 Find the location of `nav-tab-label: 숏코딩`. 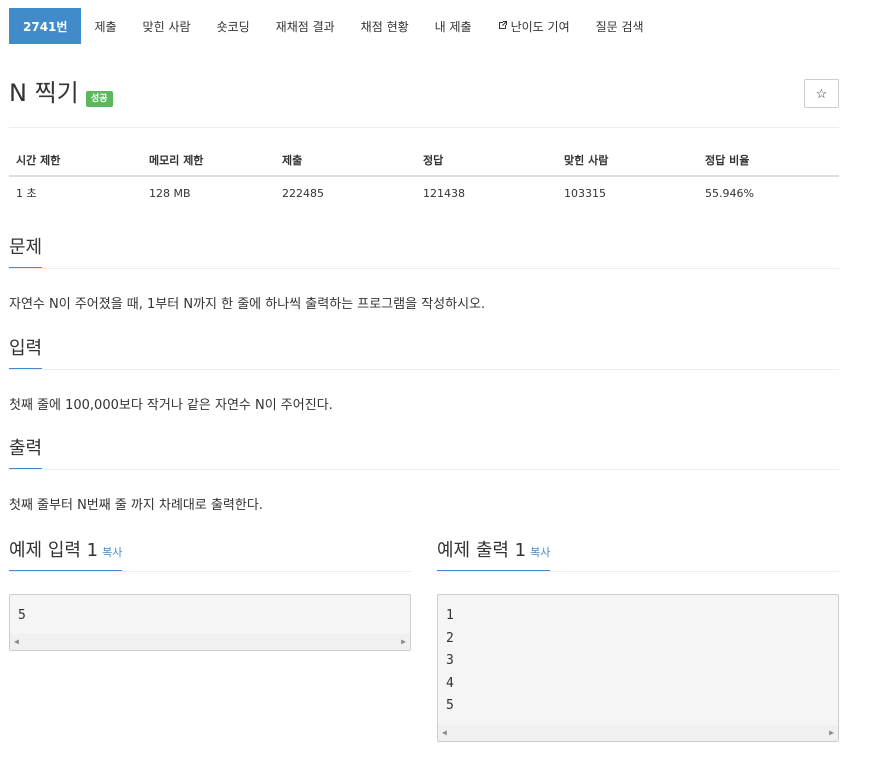

nav-tab-label: 숏코딩 is located at coordinates (233, 26).